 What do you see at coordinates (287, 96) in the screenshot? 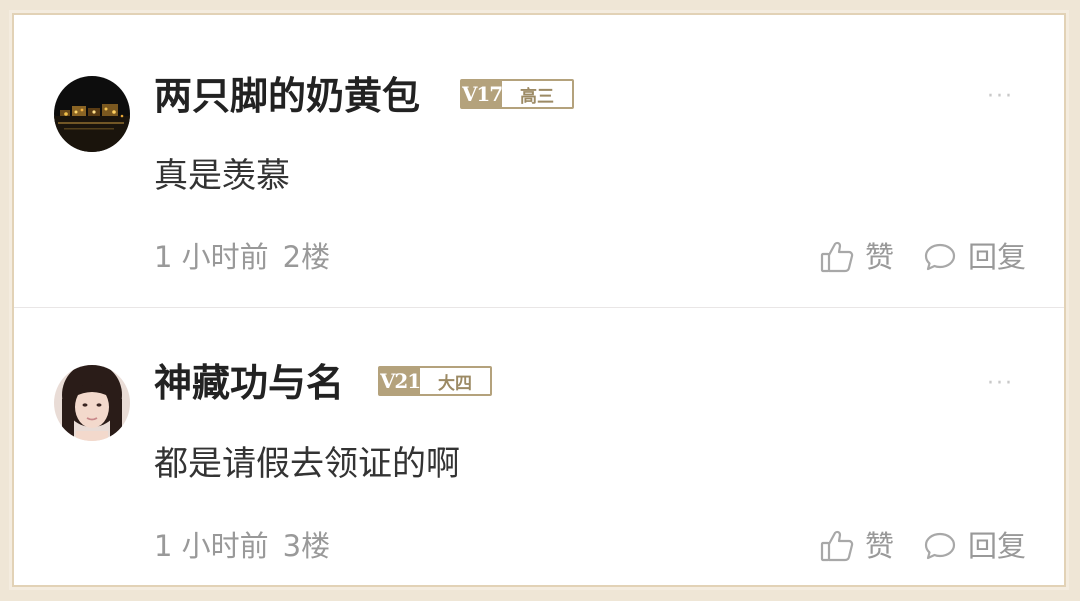
I see `username: 两只脚的奶黄包` at bounding box center [287, 96].